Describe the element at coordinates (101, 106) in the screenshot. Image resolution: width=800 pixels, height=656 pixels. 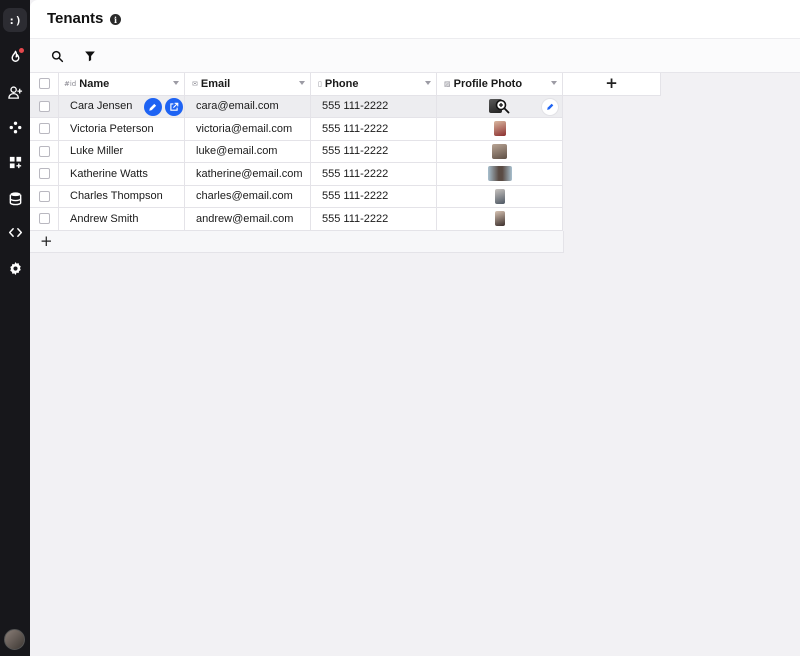
I see `name-value: Cara Jensen` at that location.